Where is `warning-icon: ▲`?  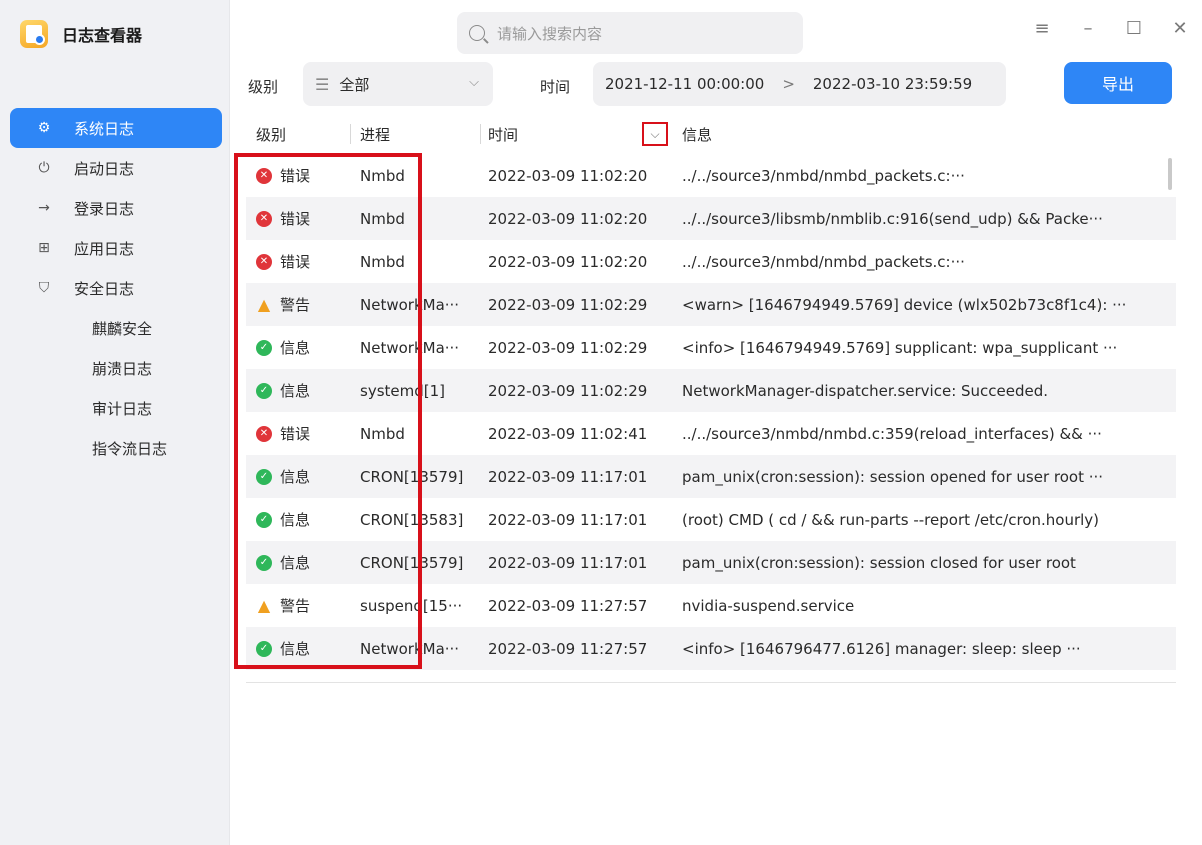 warning-icon: ▲ is located at coordinates (264, 605).